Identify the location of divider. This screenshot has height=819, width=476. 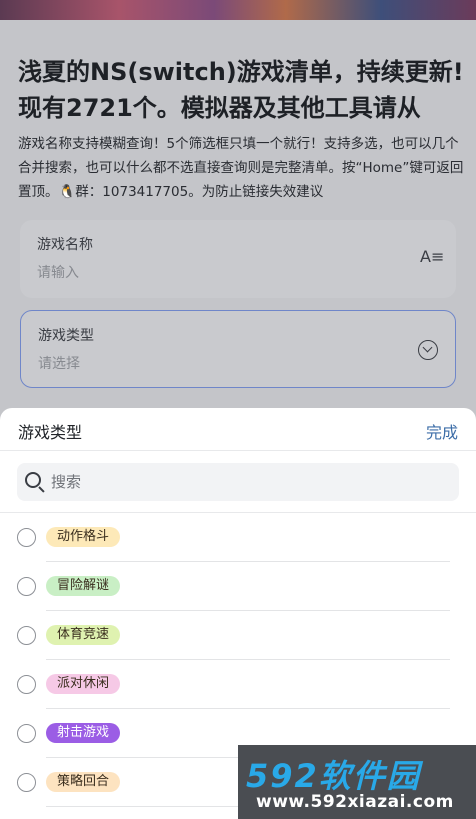
(238, 450).